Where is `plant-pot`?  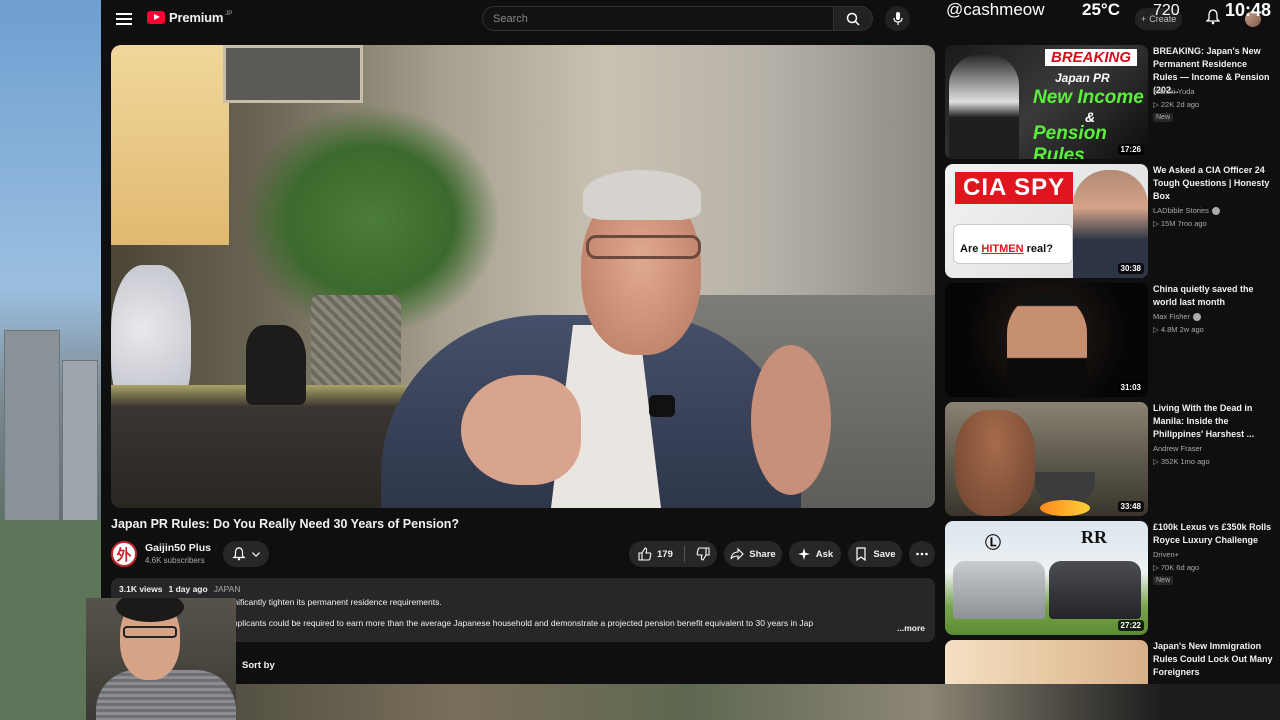 plant-pot is located at coordinates (356, 342).